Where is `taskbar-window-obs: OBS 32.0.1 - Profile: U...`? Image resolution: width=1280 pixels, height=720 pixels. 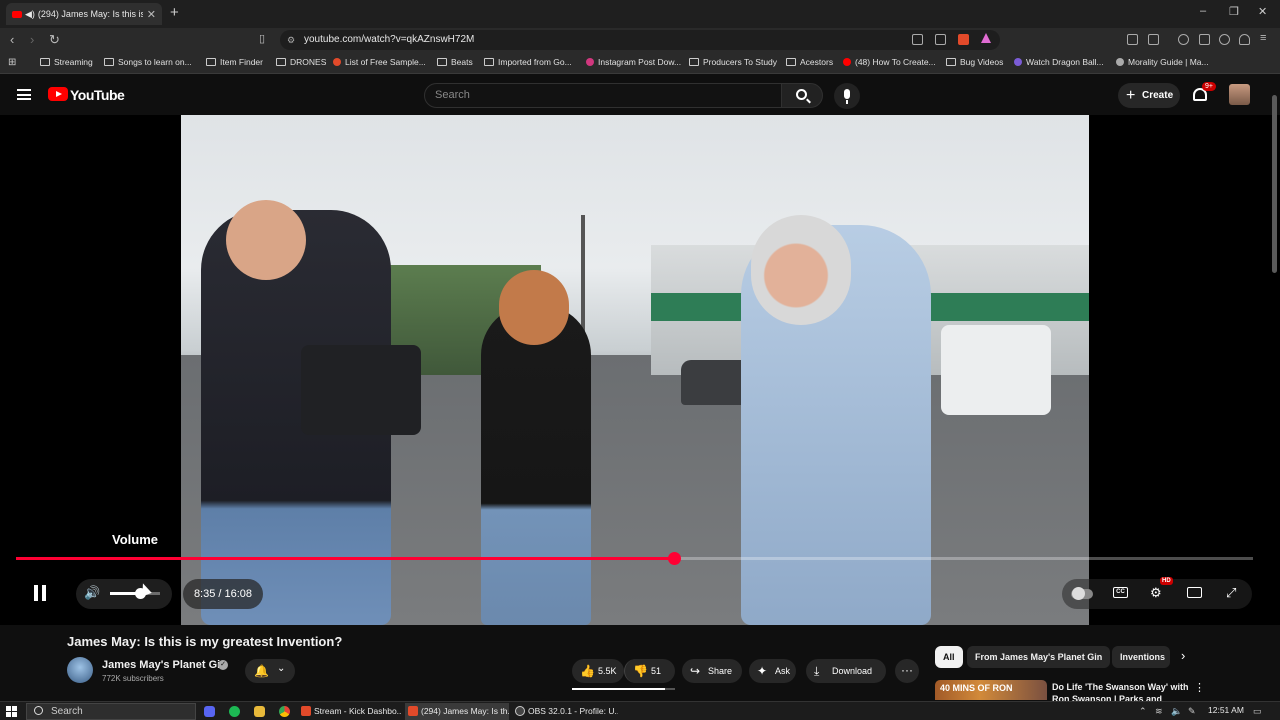
taskbar-window-obs: OBS 32.0.1 - Profile: U... is located at coordinates (565, 711).